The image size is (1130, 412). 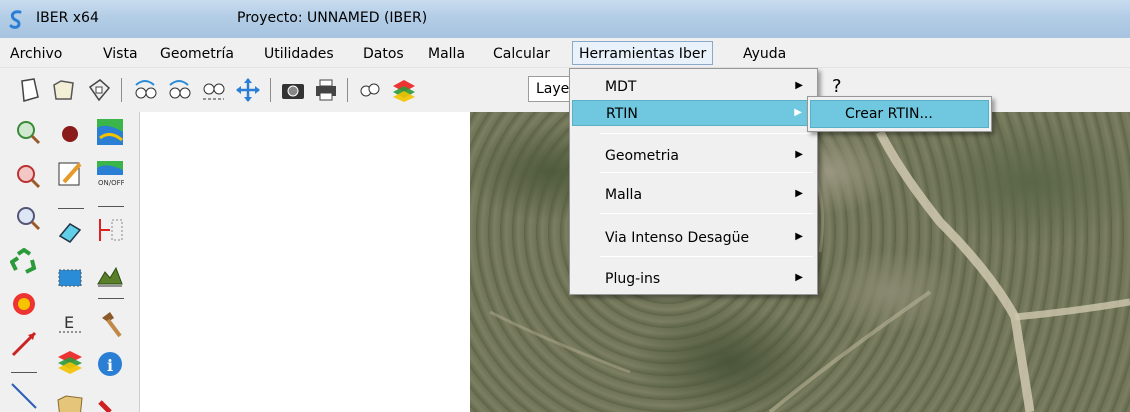 What do you see at coordinates (110, 230) in the screenshot?
I see `cross-section-icon` at bounding box center [110, 230].